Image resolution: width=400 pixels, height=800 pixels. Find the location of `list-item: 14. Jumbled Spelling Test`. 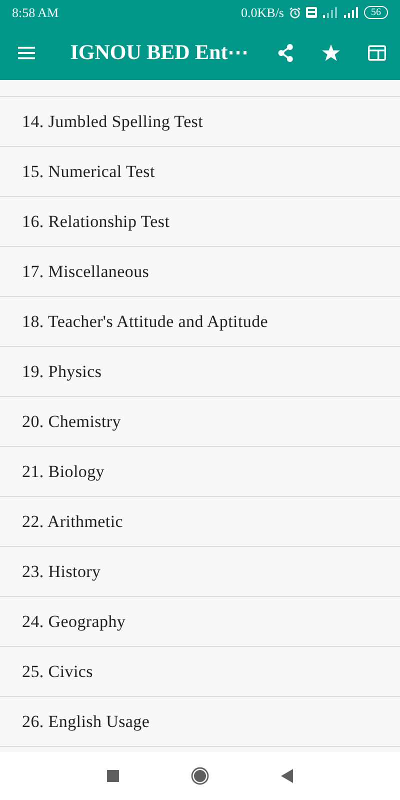

list-item: 14. Jumbled Spelling Test is located at coordinates (200, 122).